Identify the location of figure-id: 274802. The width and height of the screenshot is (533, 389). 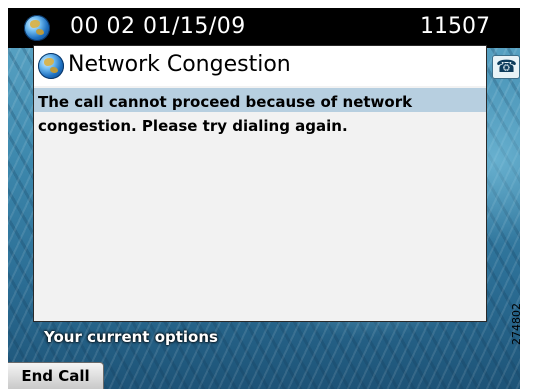
(516, 324).